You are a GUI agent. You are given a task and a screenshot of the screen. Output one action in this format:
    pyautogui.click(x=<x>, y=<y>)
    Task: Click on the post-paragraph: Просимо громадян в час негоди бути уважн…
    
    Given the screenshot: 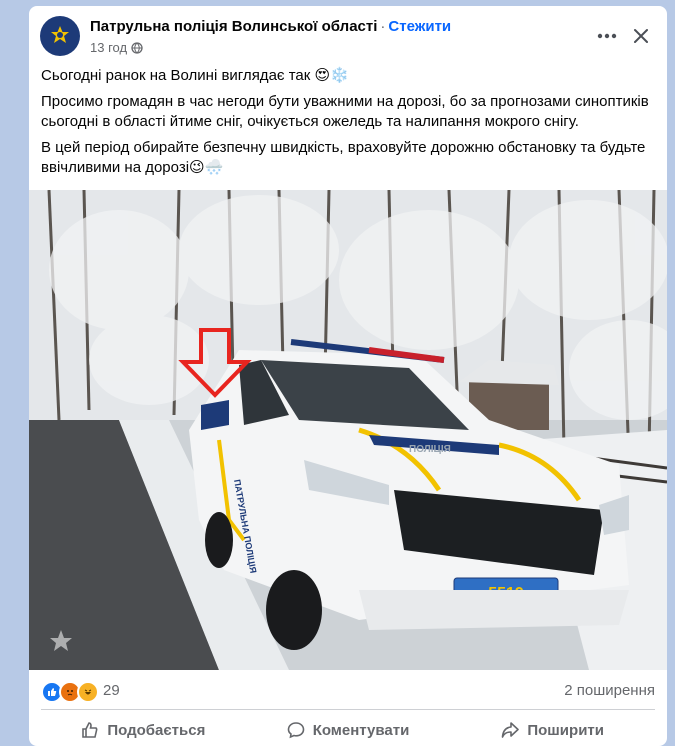 What is the action you would take?
    pyautogui.click(x=345, y=111)
    